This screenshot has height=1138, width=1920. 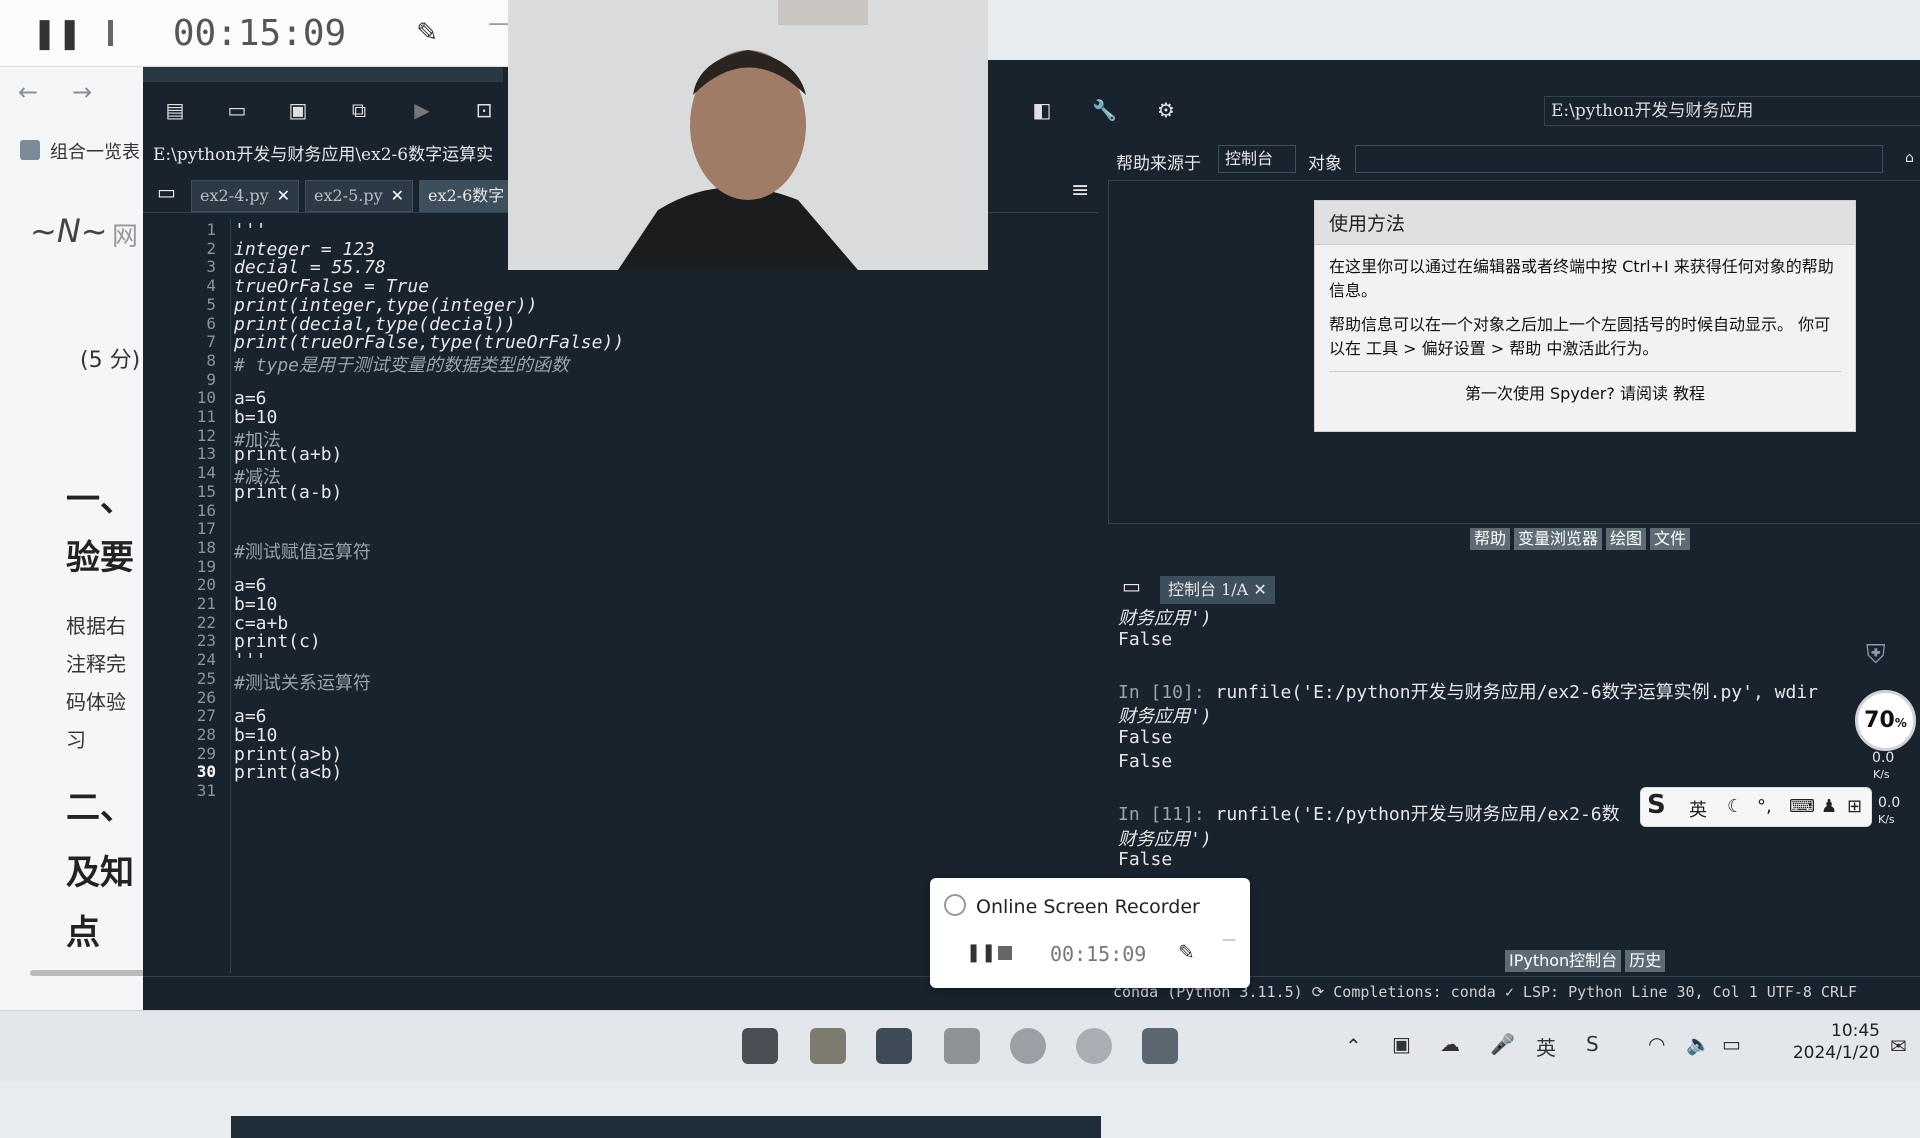 I want to click on file-explorer-icon, so click(x=828, y=1046).